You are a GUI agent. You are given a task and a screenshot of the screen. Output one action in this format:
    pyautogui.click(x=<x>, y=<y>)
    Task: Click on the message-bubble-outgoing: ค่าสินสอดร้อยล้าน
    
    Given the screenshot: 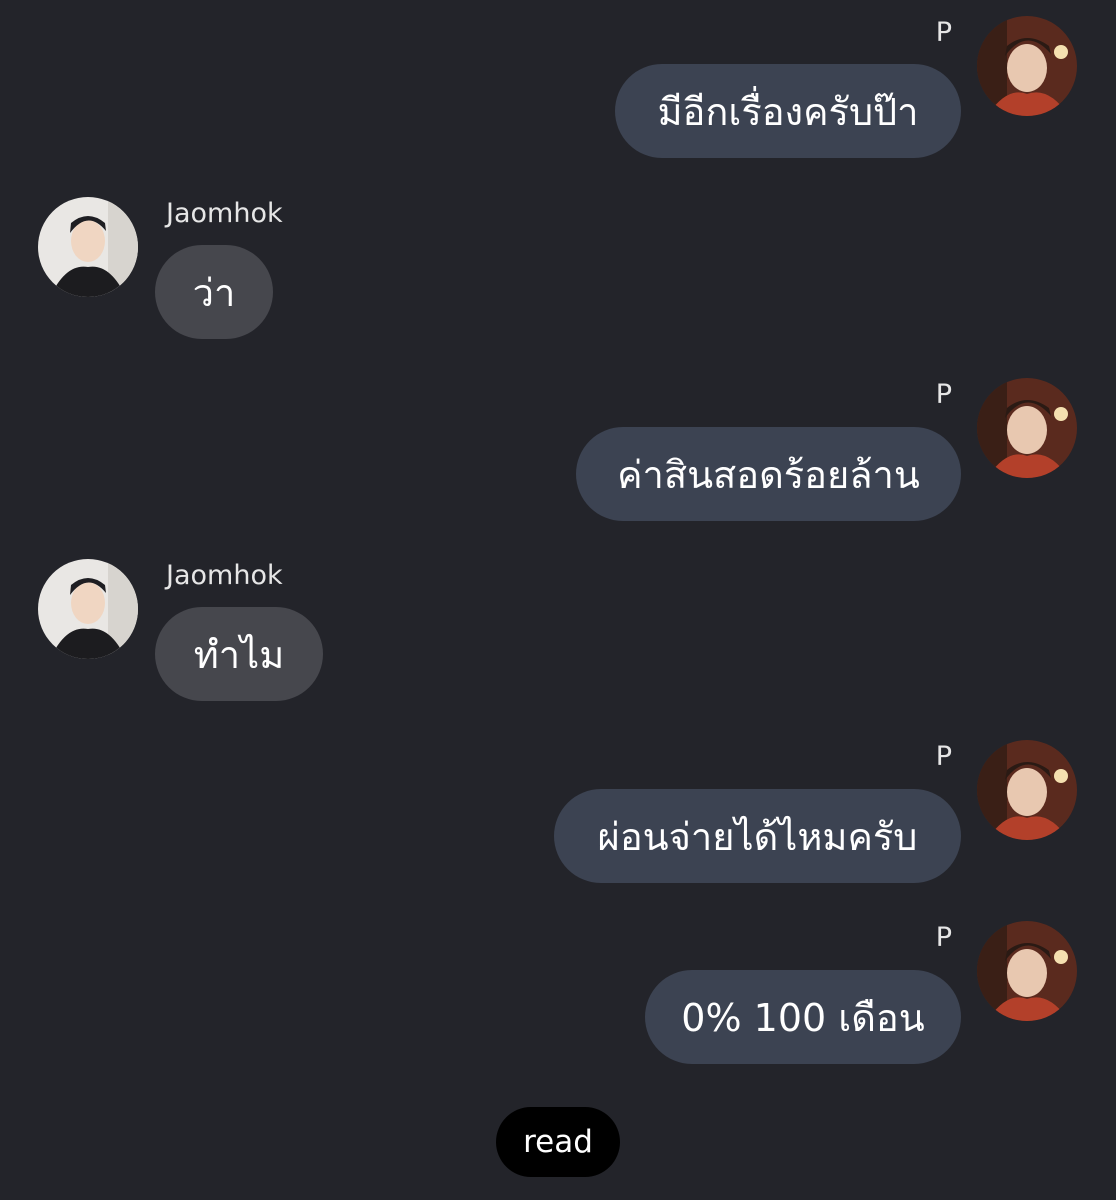 What is the action you would take?
    pyautogui.click(x=768, y=474)
    